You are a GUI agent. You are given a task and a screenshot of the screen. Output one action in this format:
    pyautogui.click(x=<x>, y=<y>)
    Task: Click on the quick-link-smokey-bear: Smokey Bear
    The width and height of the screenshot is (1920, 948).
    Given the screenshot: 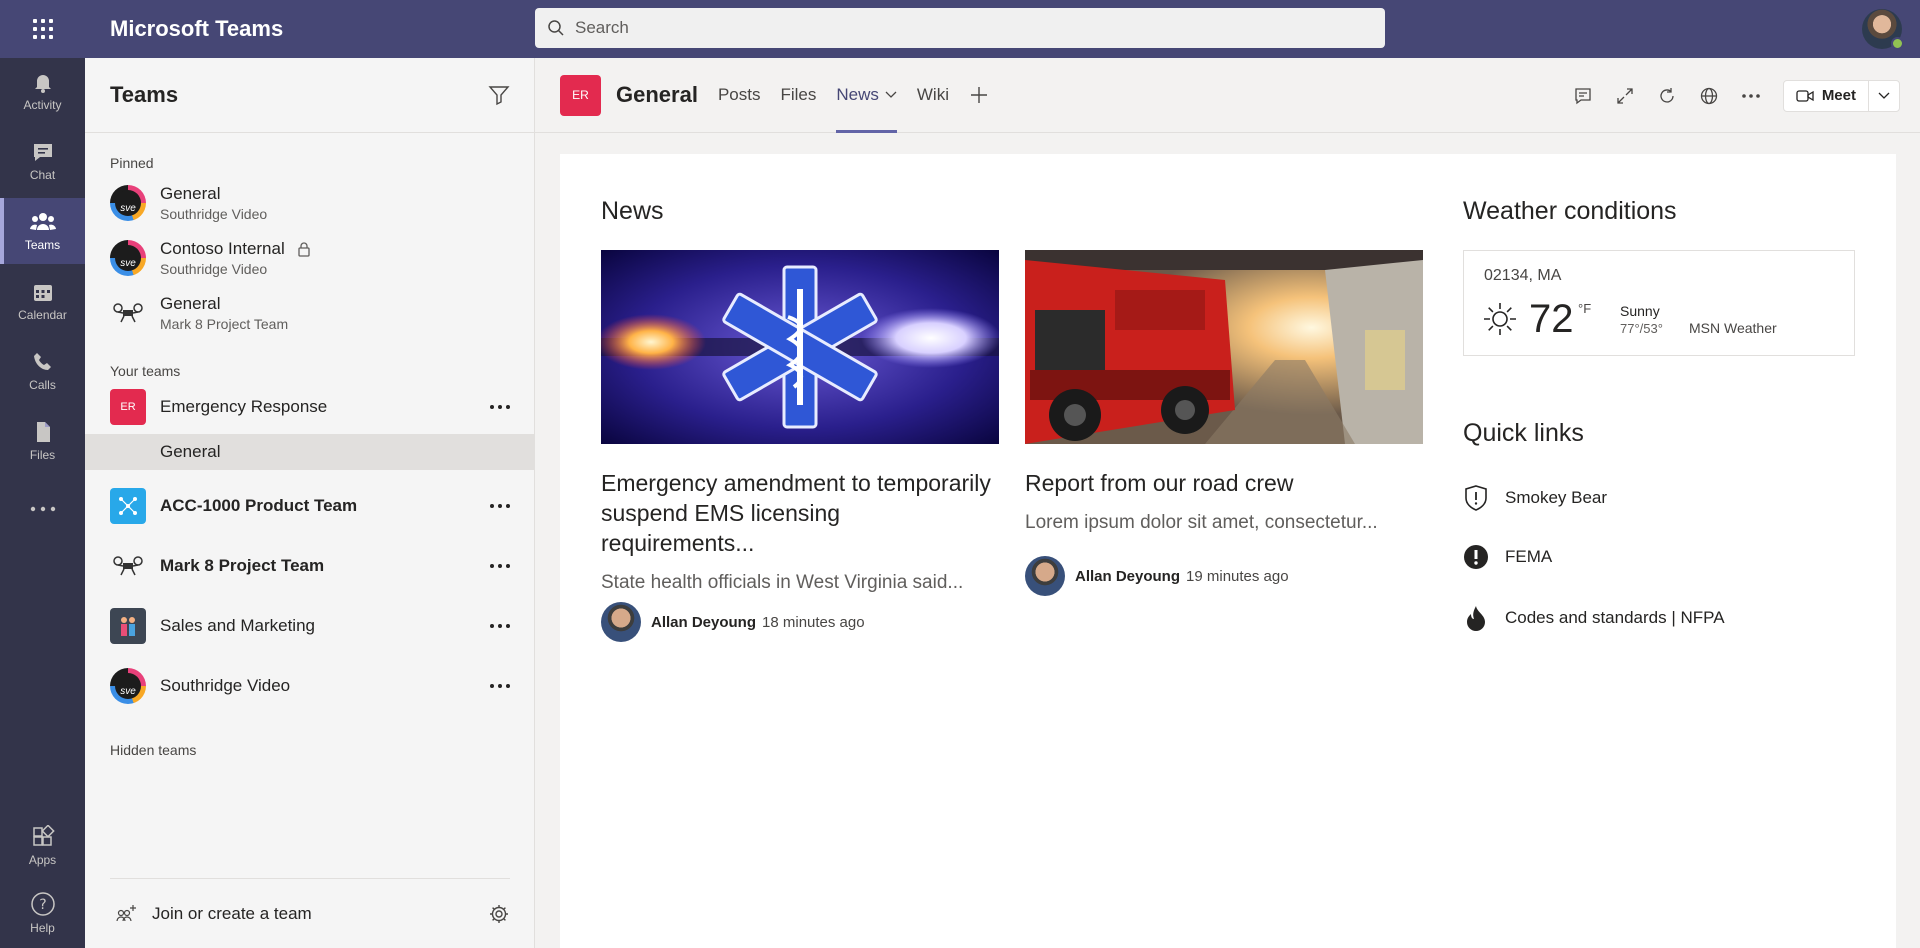 What is the action you would take?
    pyautogui.click(x=1535, y=498)
    